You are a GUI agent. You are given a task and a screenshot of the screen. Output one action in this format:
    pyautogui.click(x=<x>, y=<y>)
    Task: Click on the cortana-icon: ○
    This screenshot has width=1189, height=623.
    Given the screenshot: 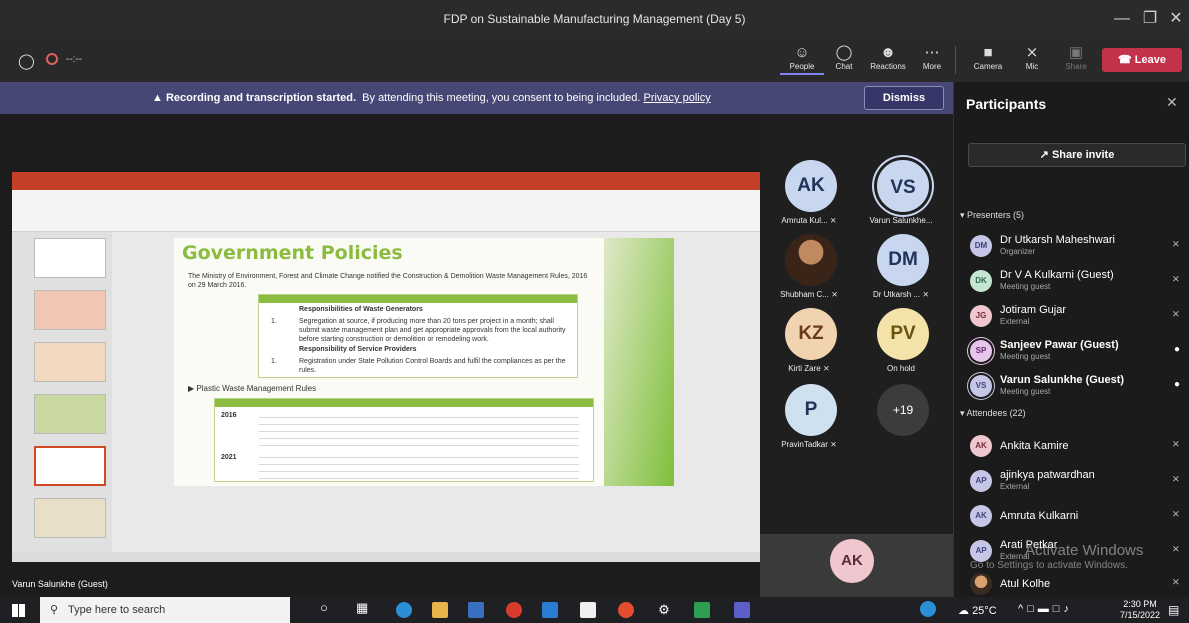 What is the action you would take?
    pyautogui.click(x=324, y=607)
    